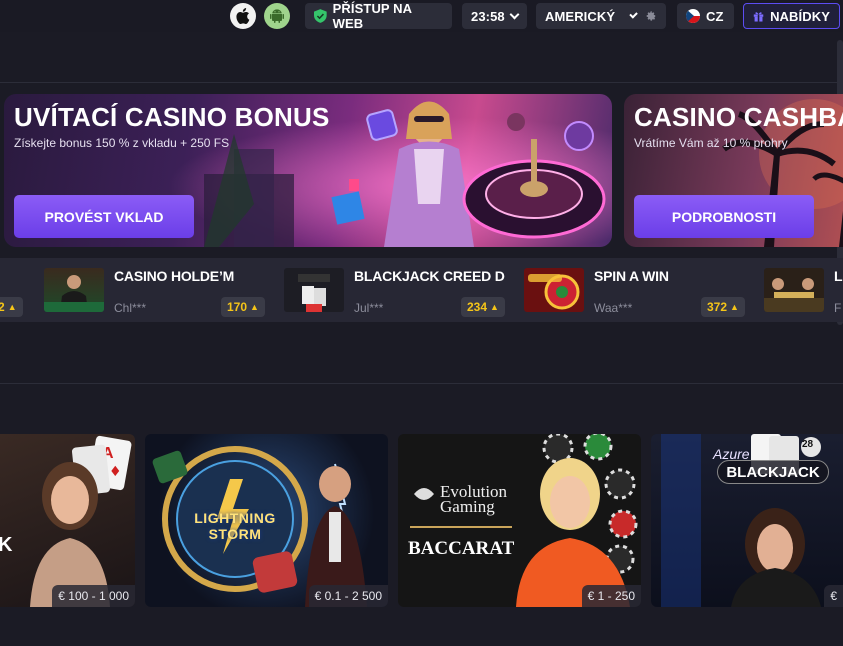 This screenshot has height=646, width=843. I want to click on win-amount-badge: 2 ▲, so click(11, 307).